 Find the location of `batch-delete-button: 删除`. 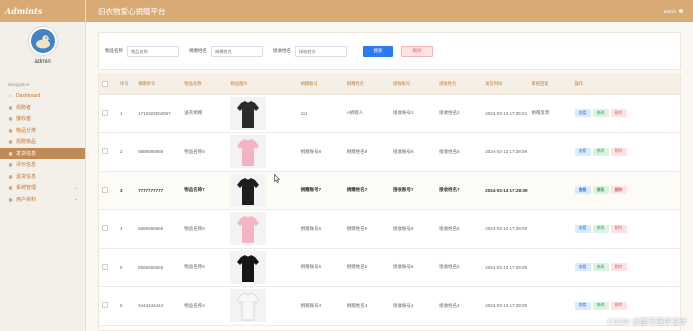

batch-delete-button: 删除 is located at coordinates (417, 51).